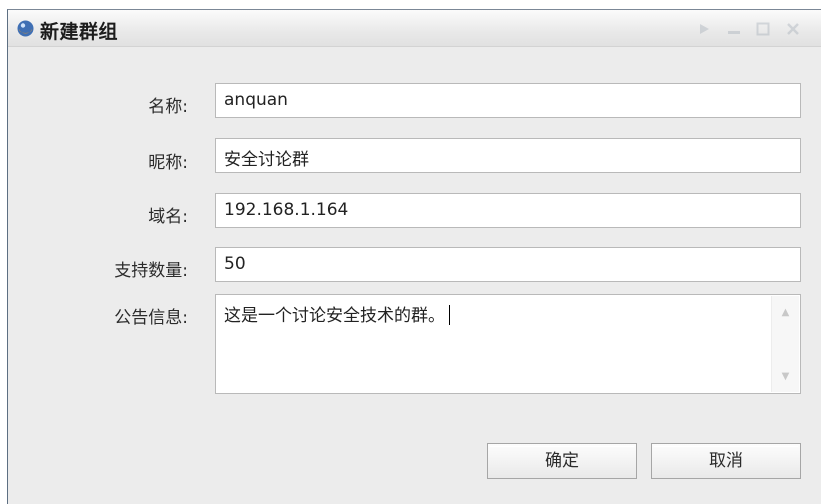 Image resolution: width=821 pixels, height=504 pixels. Describe the element at coordinates (168, 217) in the screenshot. I see `domain-label: 域名:` at that location.